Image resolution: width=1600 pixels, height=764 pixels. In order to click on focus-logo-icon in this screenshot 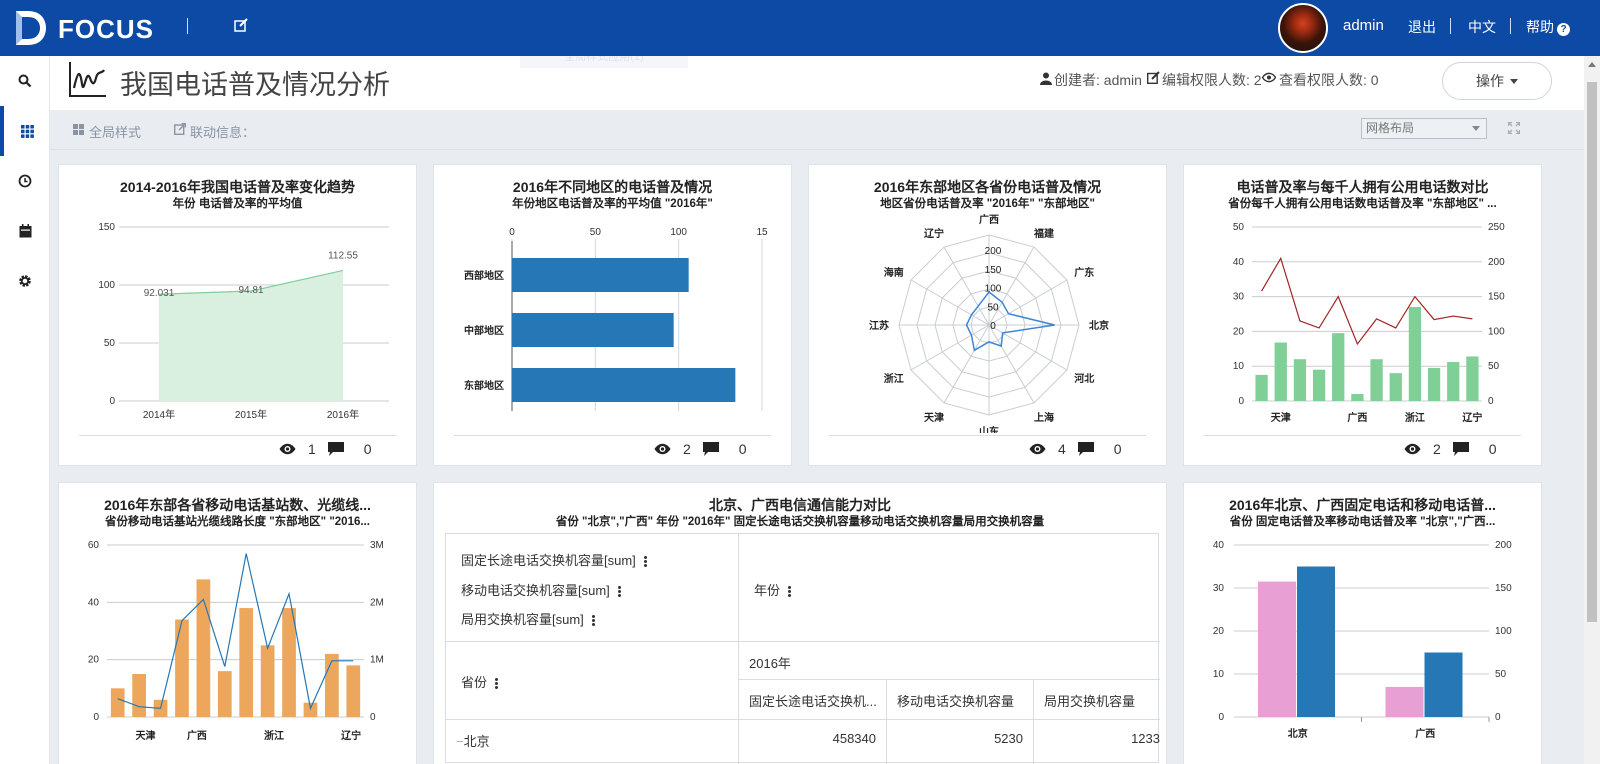, I will do `click(30, 28)`.